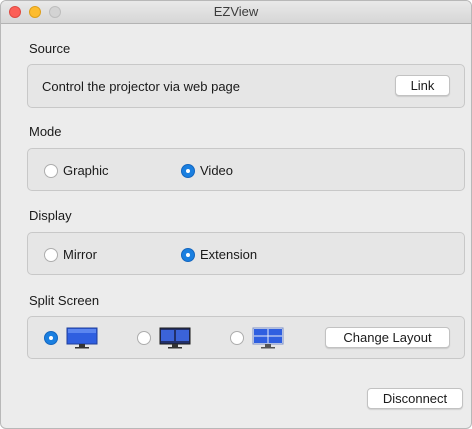 Image resolution: width=472 pixels, height=429 pixels. What do you see at coordinates (50, 215) in the screenshot?
I see `display-label: Display` at bounding box center [50, 215].